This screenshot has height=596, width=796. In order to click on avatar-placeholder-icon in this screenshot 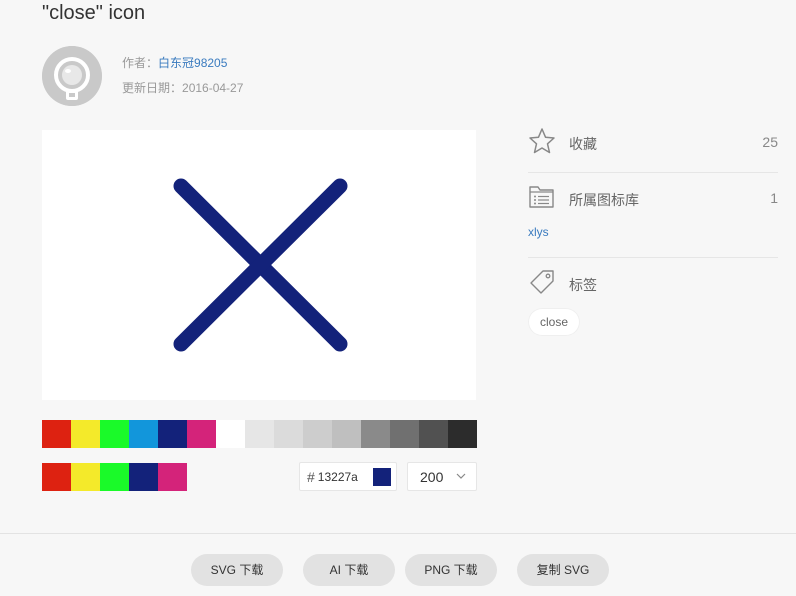, I will do `click(72, 76)`.